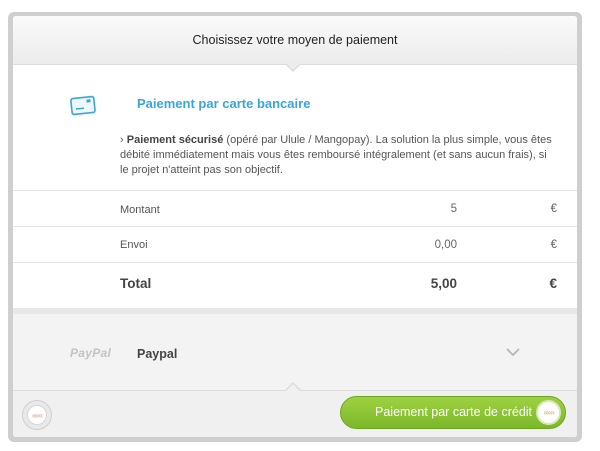 This screenshot has height=451, width=600. What do you see at coordinates (453, 209) in the screenshot?
I see `amount-value: 5` at bounding box center [453, 209].